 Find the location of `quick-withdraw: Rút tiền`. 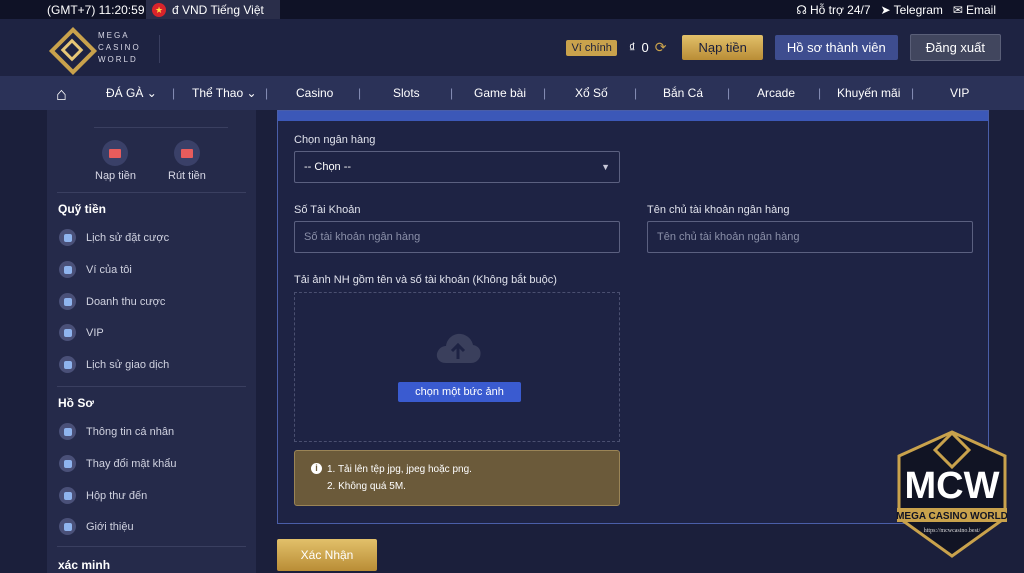

quick-withdraw: Rút tiền is located at coordinates (187, 161).